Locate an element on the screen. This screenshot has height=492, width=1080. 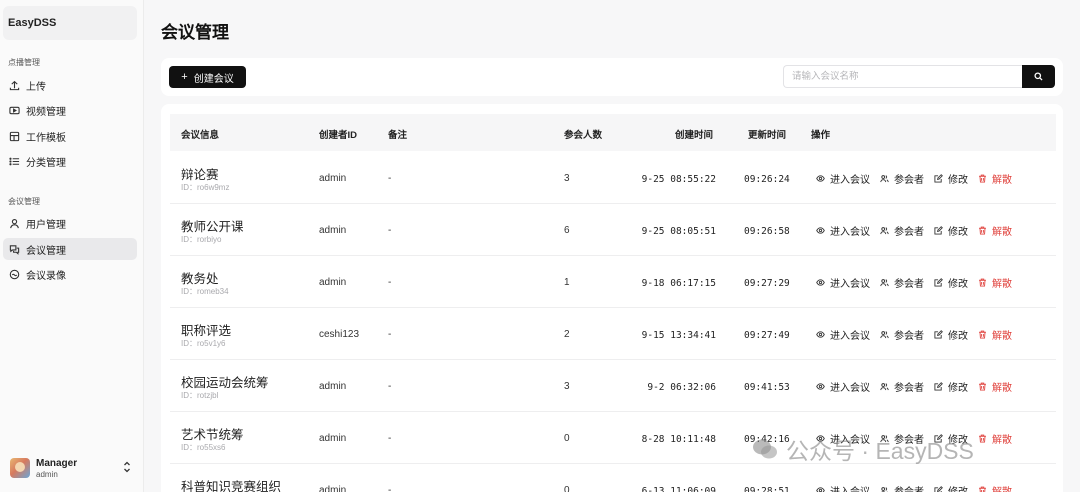
participant-count: 3 is located at coordinates (567, 386).